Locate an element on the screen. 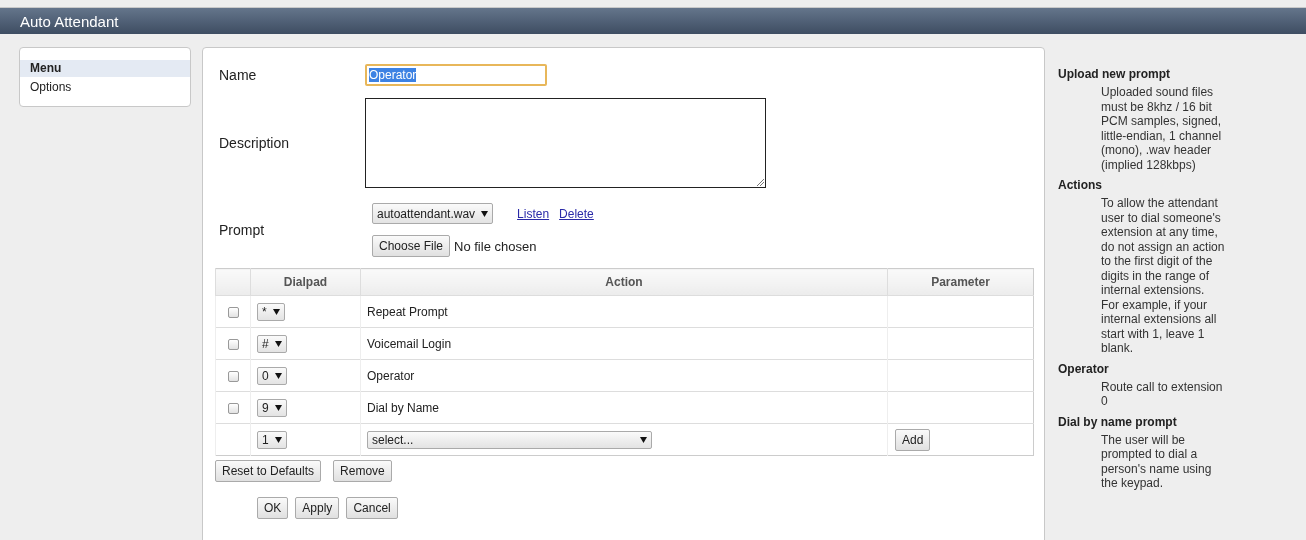 This screenshot has width=1306, height=540. table-button: Remove is located at coordinates (362, 471).